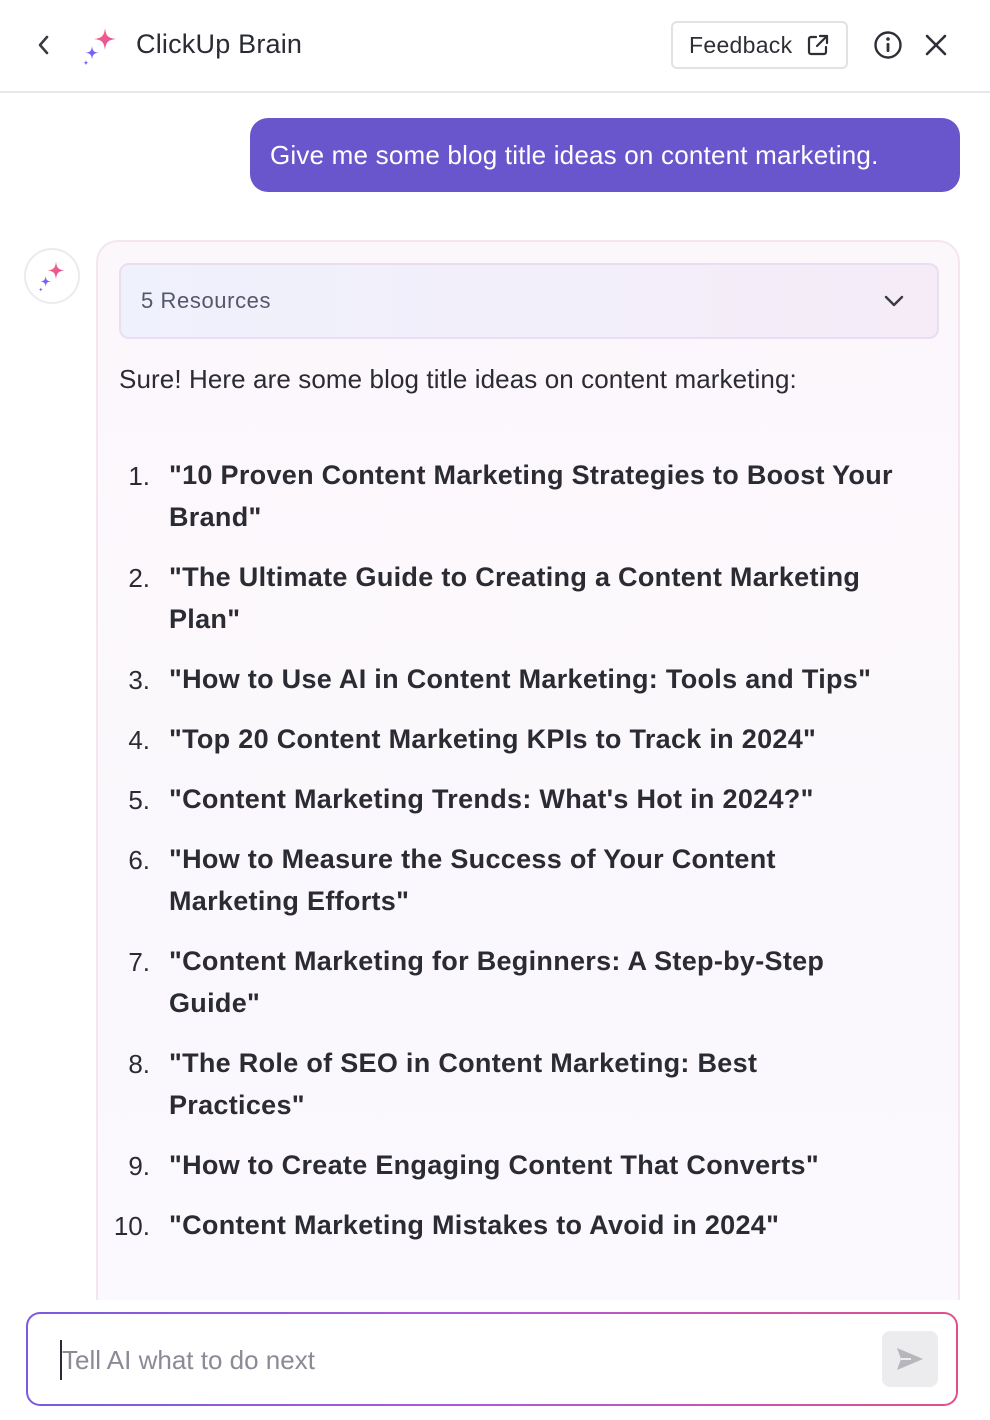 The width and height of the screenshot is (990, 1420). Describe the element at coordinates (206, 300) in the screenshot. I see `resources-label: 5 Resources` at that location.